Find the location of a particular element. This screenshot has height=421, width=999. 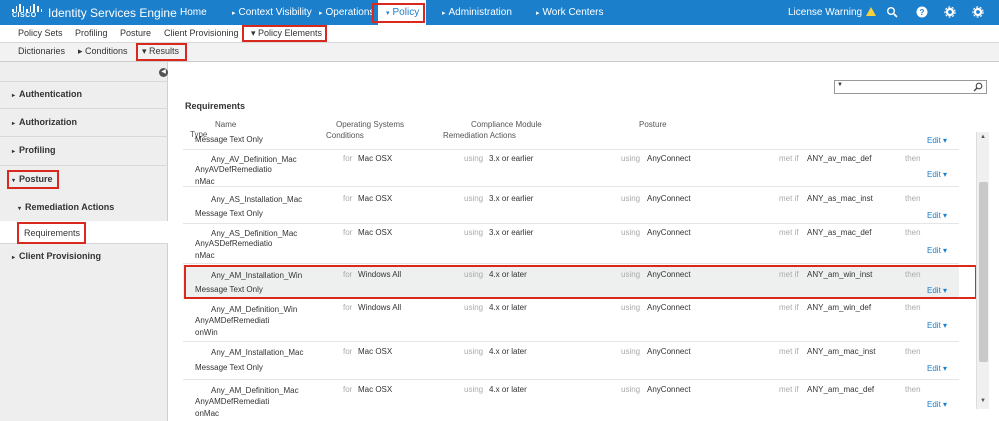

sidebar-item-authentication: ▸ Authentication is located at coordinates (84, 94).